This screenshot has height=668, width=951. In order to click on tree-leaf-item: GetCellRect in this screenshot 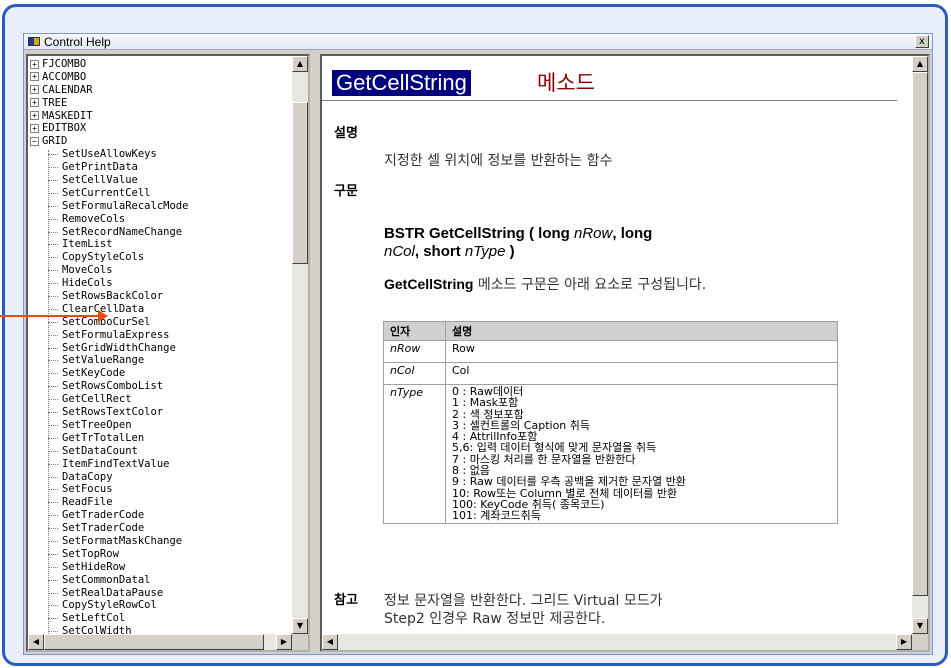, I will do `click(162, 399)`.